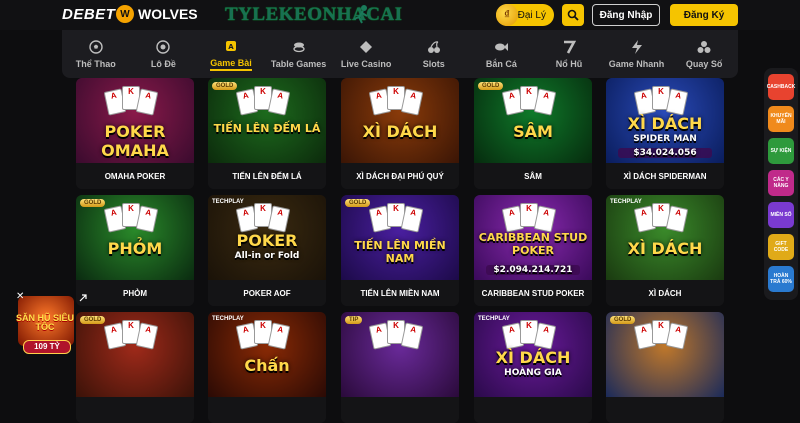  I want to click on svg-text: A, so click(231, 47).